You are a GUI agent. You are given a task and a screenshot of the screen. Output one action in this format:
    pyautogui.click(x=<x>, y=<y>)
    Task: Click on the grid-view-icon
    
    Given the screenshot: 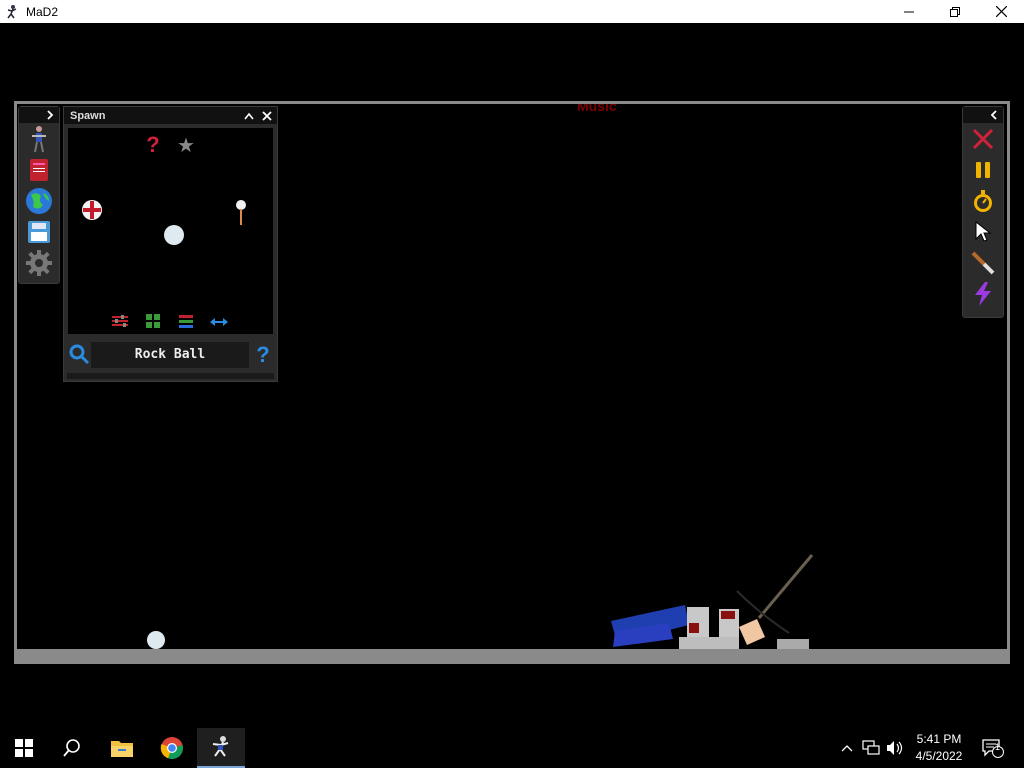 What is the action you would take?
    pyautogui.click(x=153, y=321)
    